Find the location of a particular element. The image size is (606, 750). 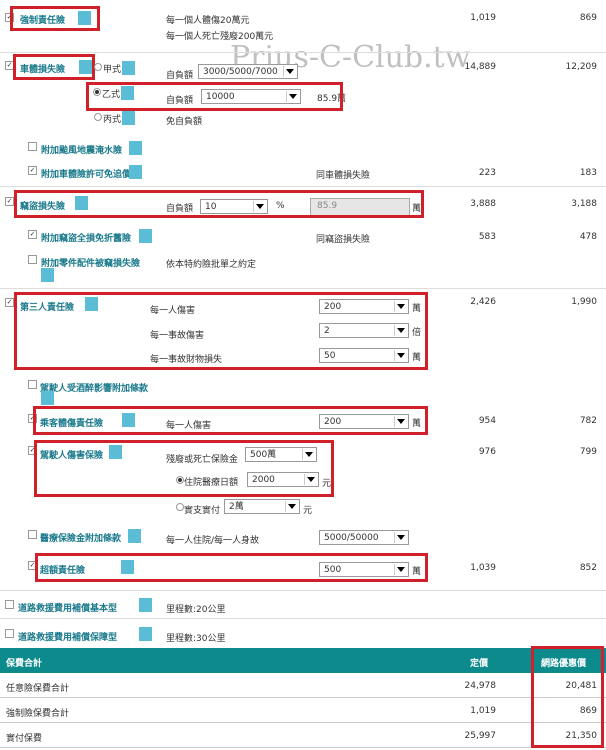

excess-net: 852 is located at coordinates (588, 568).